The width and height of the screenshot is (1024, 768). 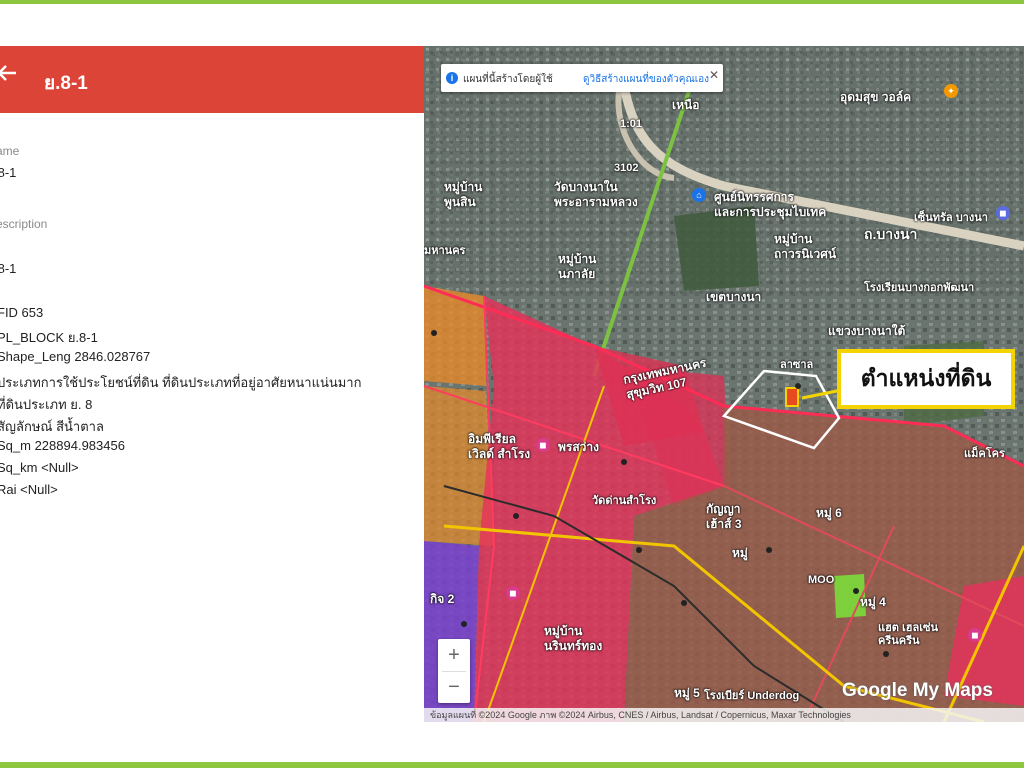 I want to click on map-label: หมู่บ้าน ถาวรนิเวศน์, so click(x=805, y=246).